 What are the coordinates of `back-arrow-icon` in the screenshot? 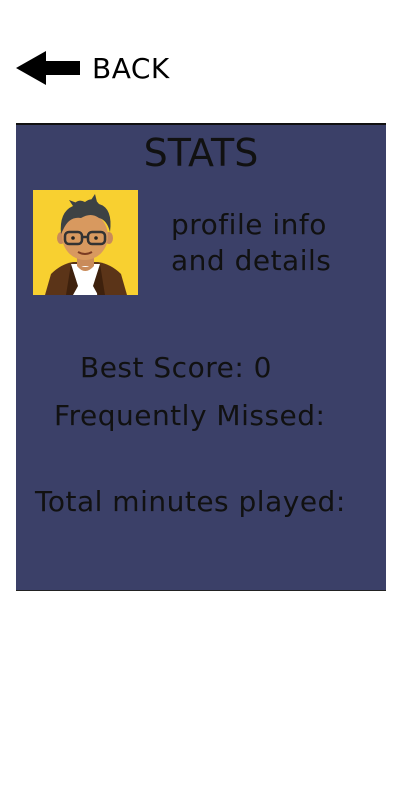 It's located at (48, 68).